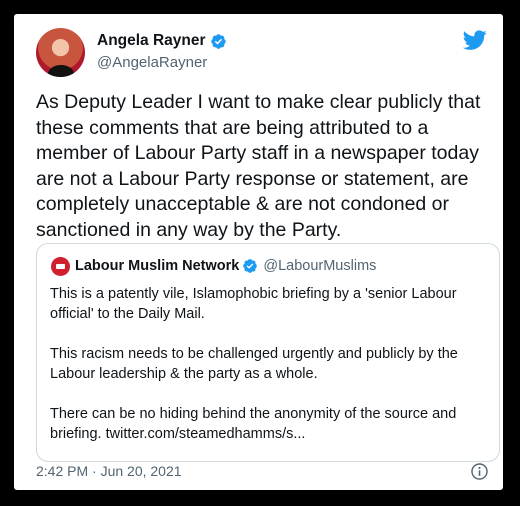 Image resolution: width=520 pixels, height=506 pixels. I want to click on author-name: Angela Rayner, so click(151, 41).